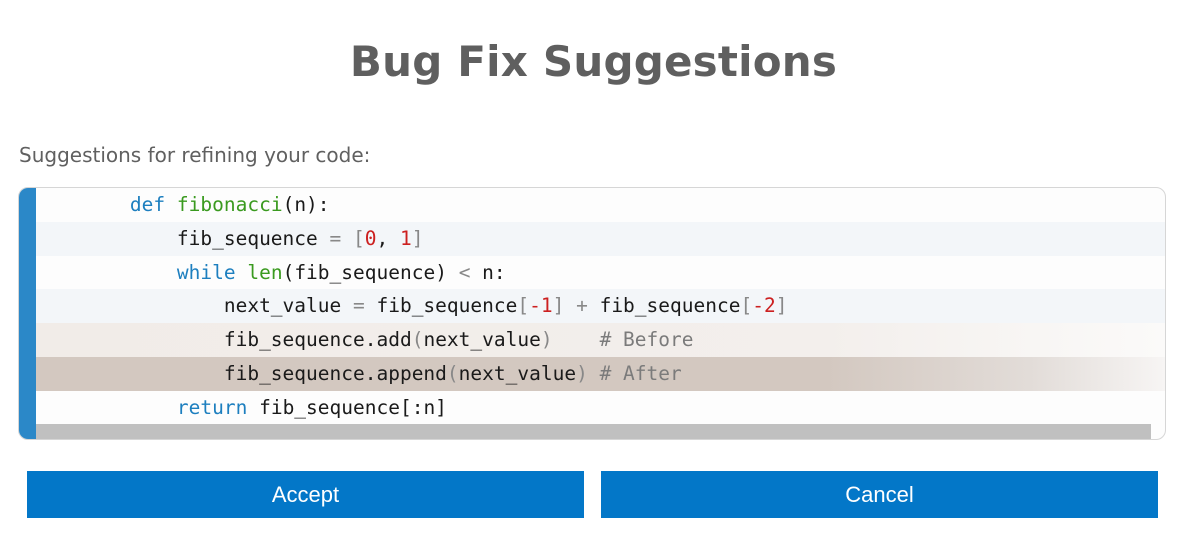 The width and height of the screenshot is (1177, 549). What do you see at coordinates (305, 494) in the screenshot?
I see `accept-button: Accept` at bounding box center [305, 494].